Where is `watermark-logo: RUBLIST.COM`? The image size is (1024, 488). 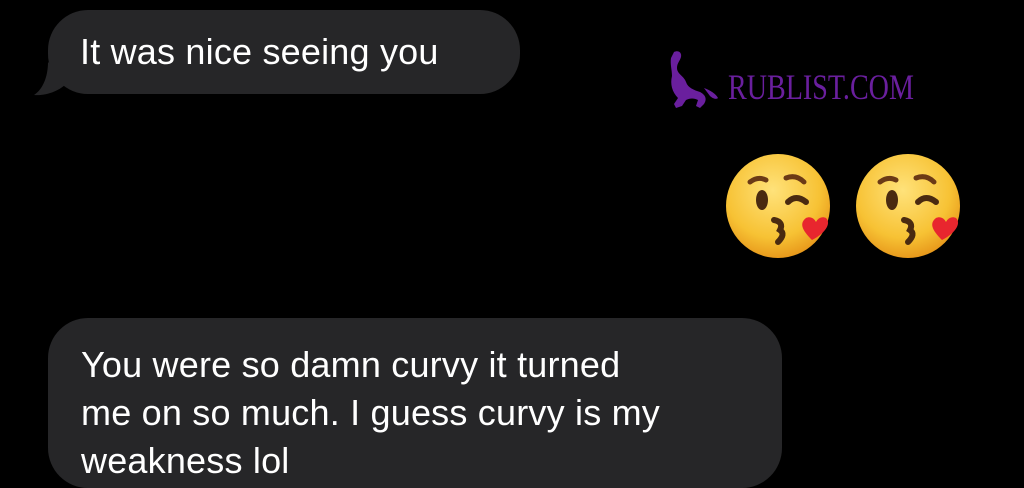 watermark-logo: RUBLIST.COM is located at coordinates (809, 80).